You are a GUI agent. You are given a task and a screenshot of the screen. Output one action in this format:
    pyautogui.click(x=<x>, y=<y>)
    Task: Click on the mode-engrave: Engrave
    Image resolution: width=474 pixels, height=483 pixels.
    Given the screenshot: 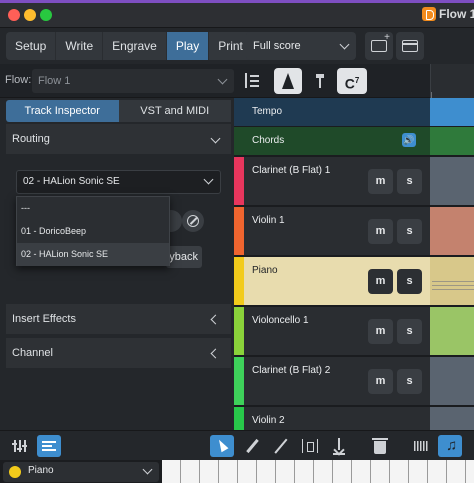 What is the action you would take?
    pyautogui.click(x=135, y=46)
    